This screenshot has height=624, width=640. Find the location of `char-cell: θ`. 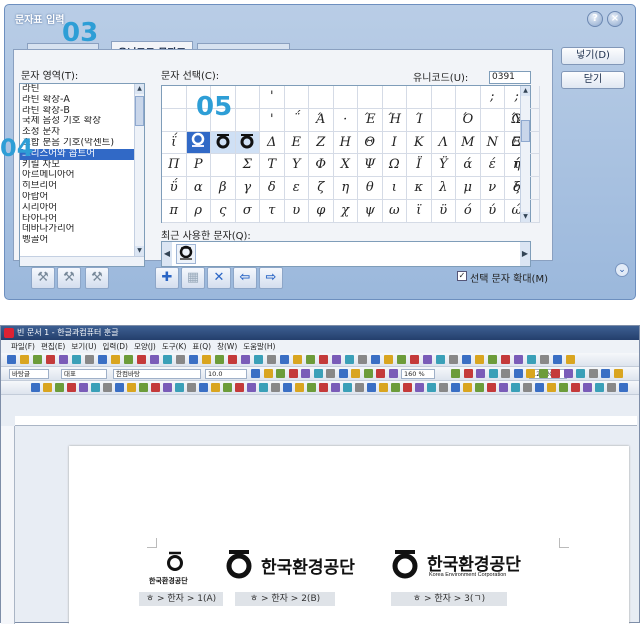

char-cell: θ is located at coordinates (370, 188).